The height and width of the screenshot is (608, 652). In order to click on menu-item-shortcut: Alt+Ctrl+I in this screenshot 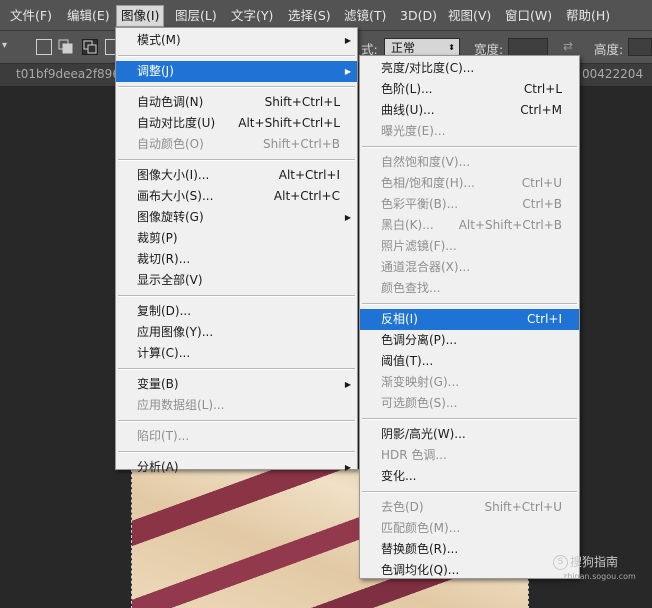, I will do `click(309, 175)`.